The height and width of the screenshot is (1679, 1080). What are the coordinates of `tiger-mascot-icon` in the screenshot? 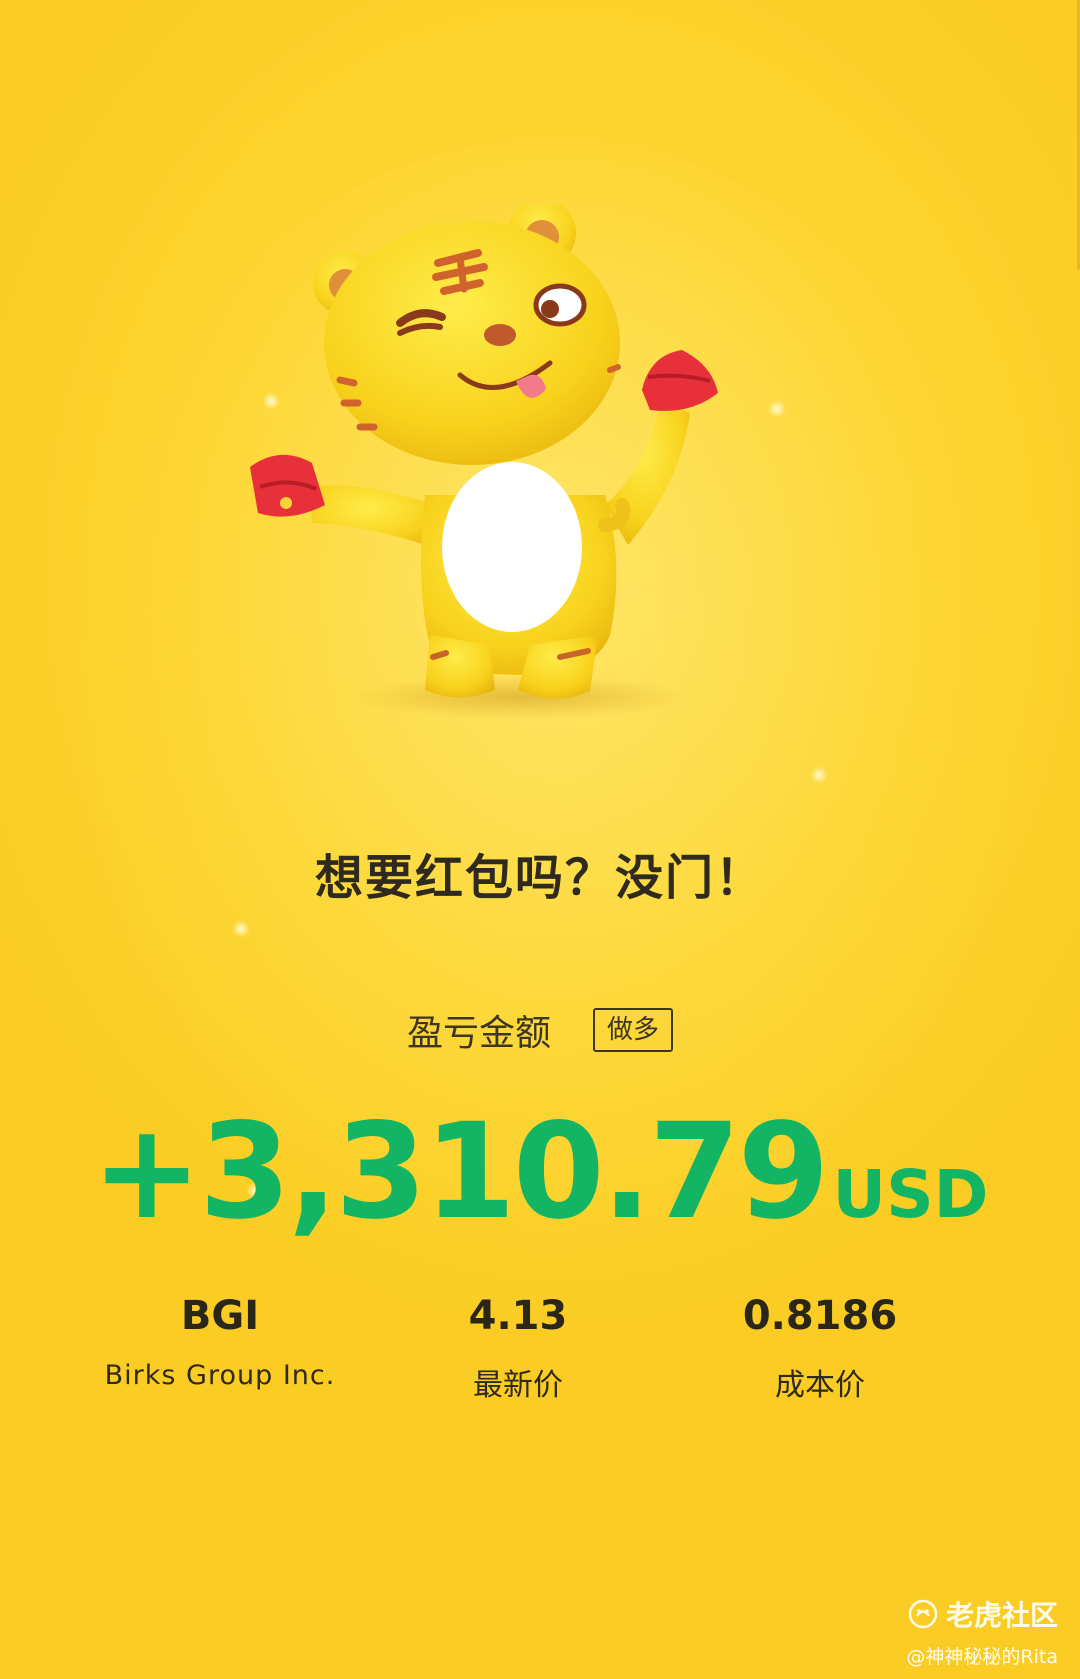 It's located at (484, 462).